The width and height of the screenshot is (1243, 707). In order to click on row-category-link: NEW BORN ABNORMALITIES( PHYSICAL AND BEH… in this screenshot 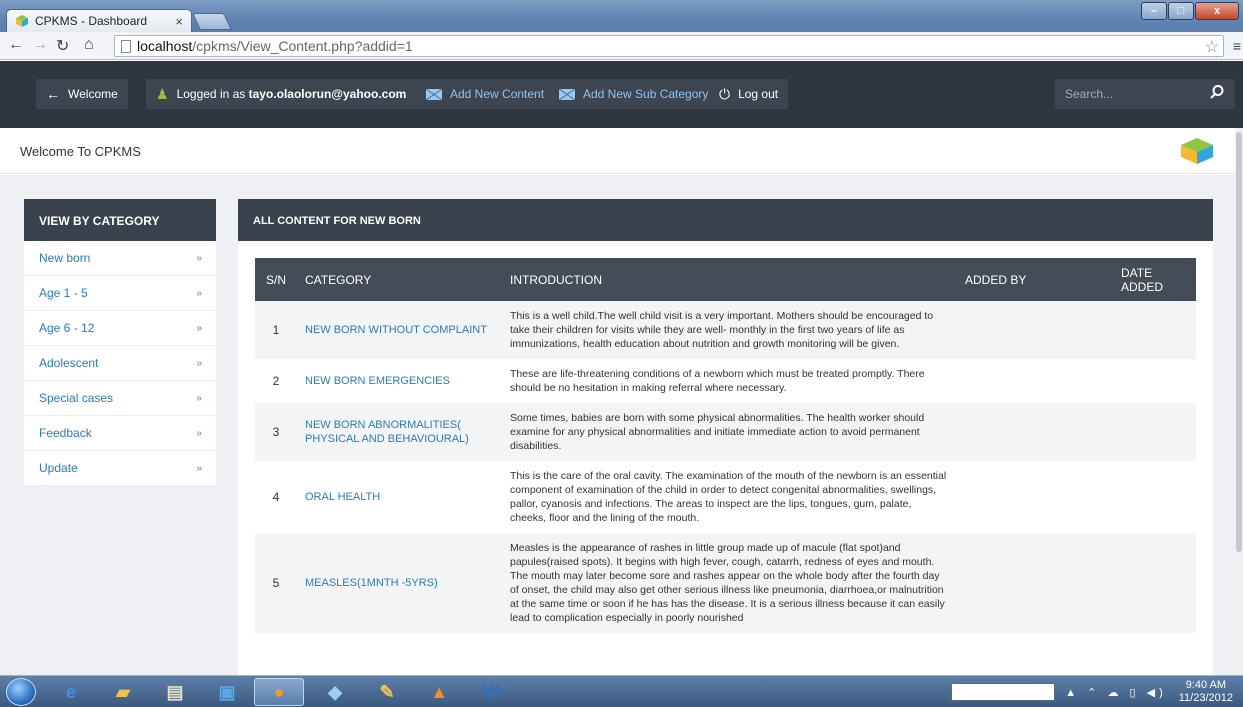, I will do `click(399, 432)`.